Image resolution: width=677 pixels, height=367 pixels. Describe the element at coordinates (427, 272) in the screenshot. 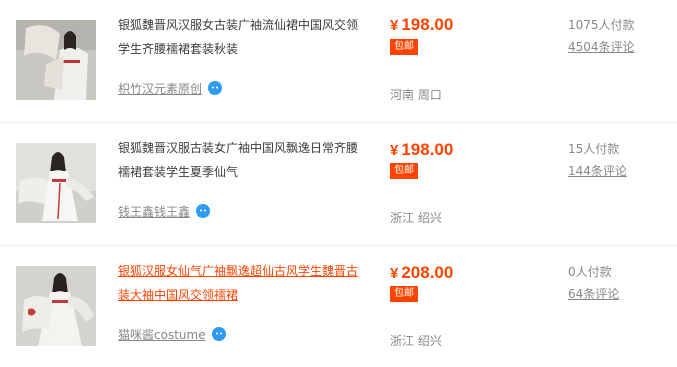

I see `price-value: 208.00` at that location.